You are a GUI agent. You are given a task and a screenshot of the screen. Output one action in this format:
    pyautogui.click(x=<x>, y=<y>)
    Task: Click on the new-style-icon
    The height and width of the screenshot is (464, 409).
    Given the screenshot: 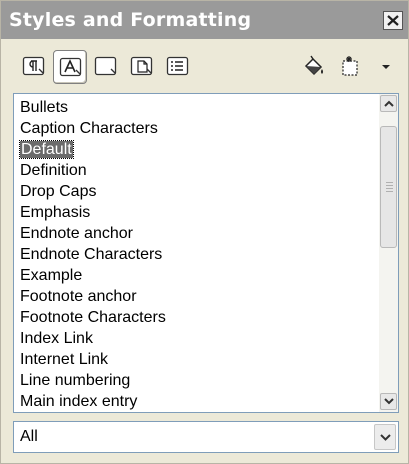 What is the action you would take?
    pyautogui.click(x=350, y=66)
    